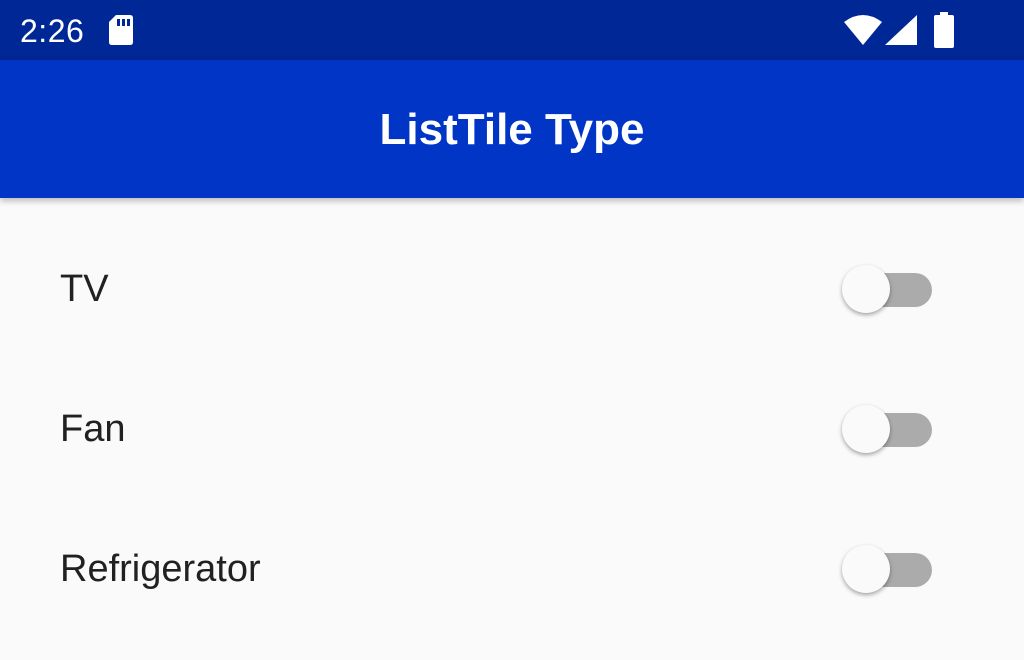 This screenshot has height=660, width=1024. Describe the element at coordinates (512, 30) in the screenshot. I see `status-bar: 2:26` at that location.